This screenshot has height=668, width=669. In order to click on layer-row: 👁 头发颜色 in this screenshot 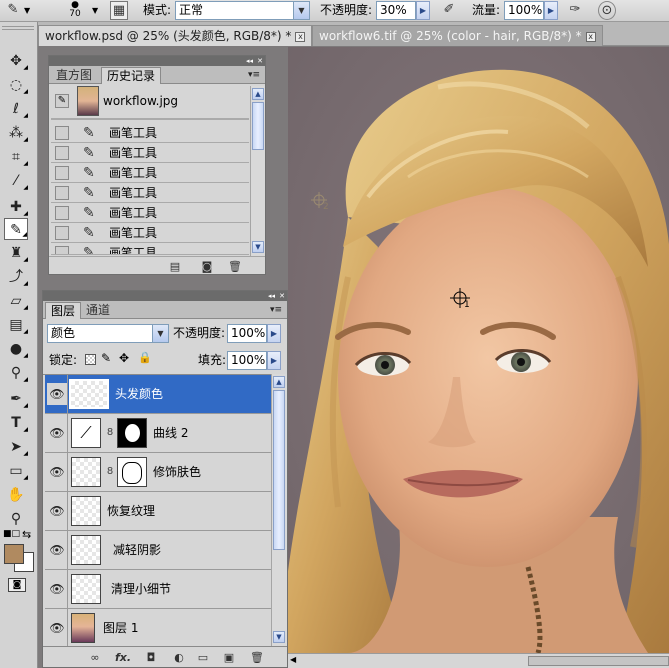, I will do `click(158, 394)`.